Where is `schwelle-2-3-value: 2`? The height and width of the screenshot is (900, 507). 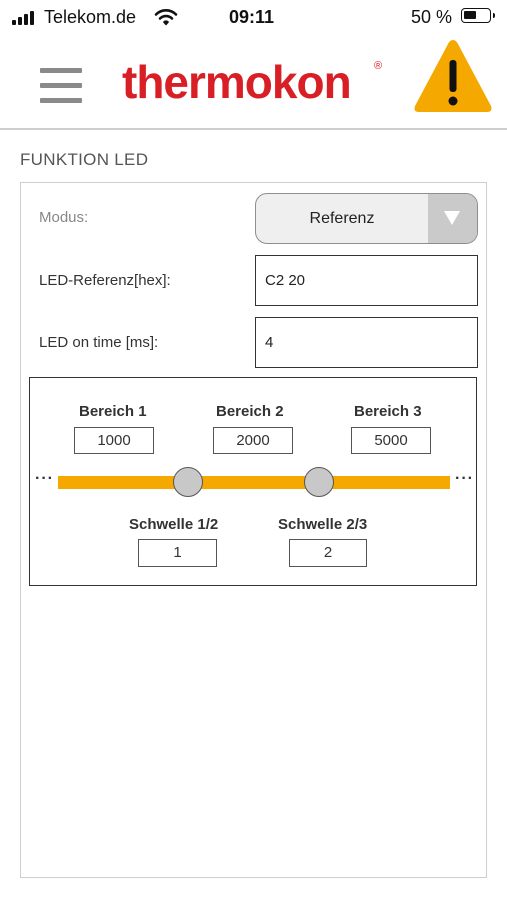 schwelle-2-3-value: 2 is located at coordinates (328, 553).